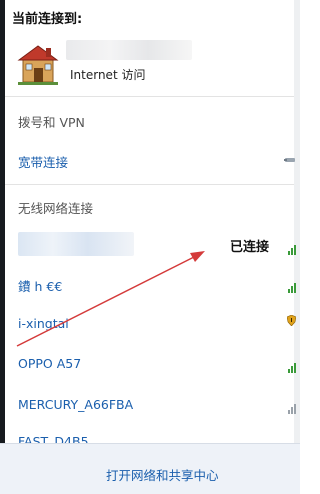 The height and width of the screenshot is (494, 320). Describe the element at coordinates (49, 363) in the screenshot. I see `wifi-network-item: OPPO A57` at that location.